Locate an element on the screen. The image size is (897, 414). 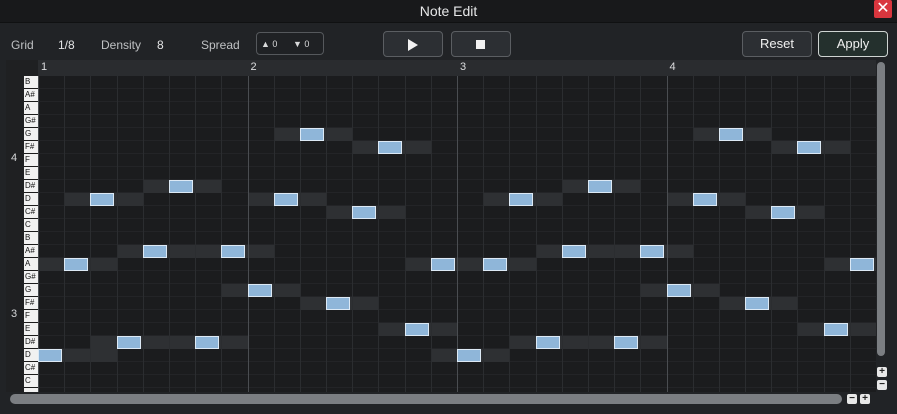
zoom-out-horizontal-icon: − is located at coordinates (852, 399).